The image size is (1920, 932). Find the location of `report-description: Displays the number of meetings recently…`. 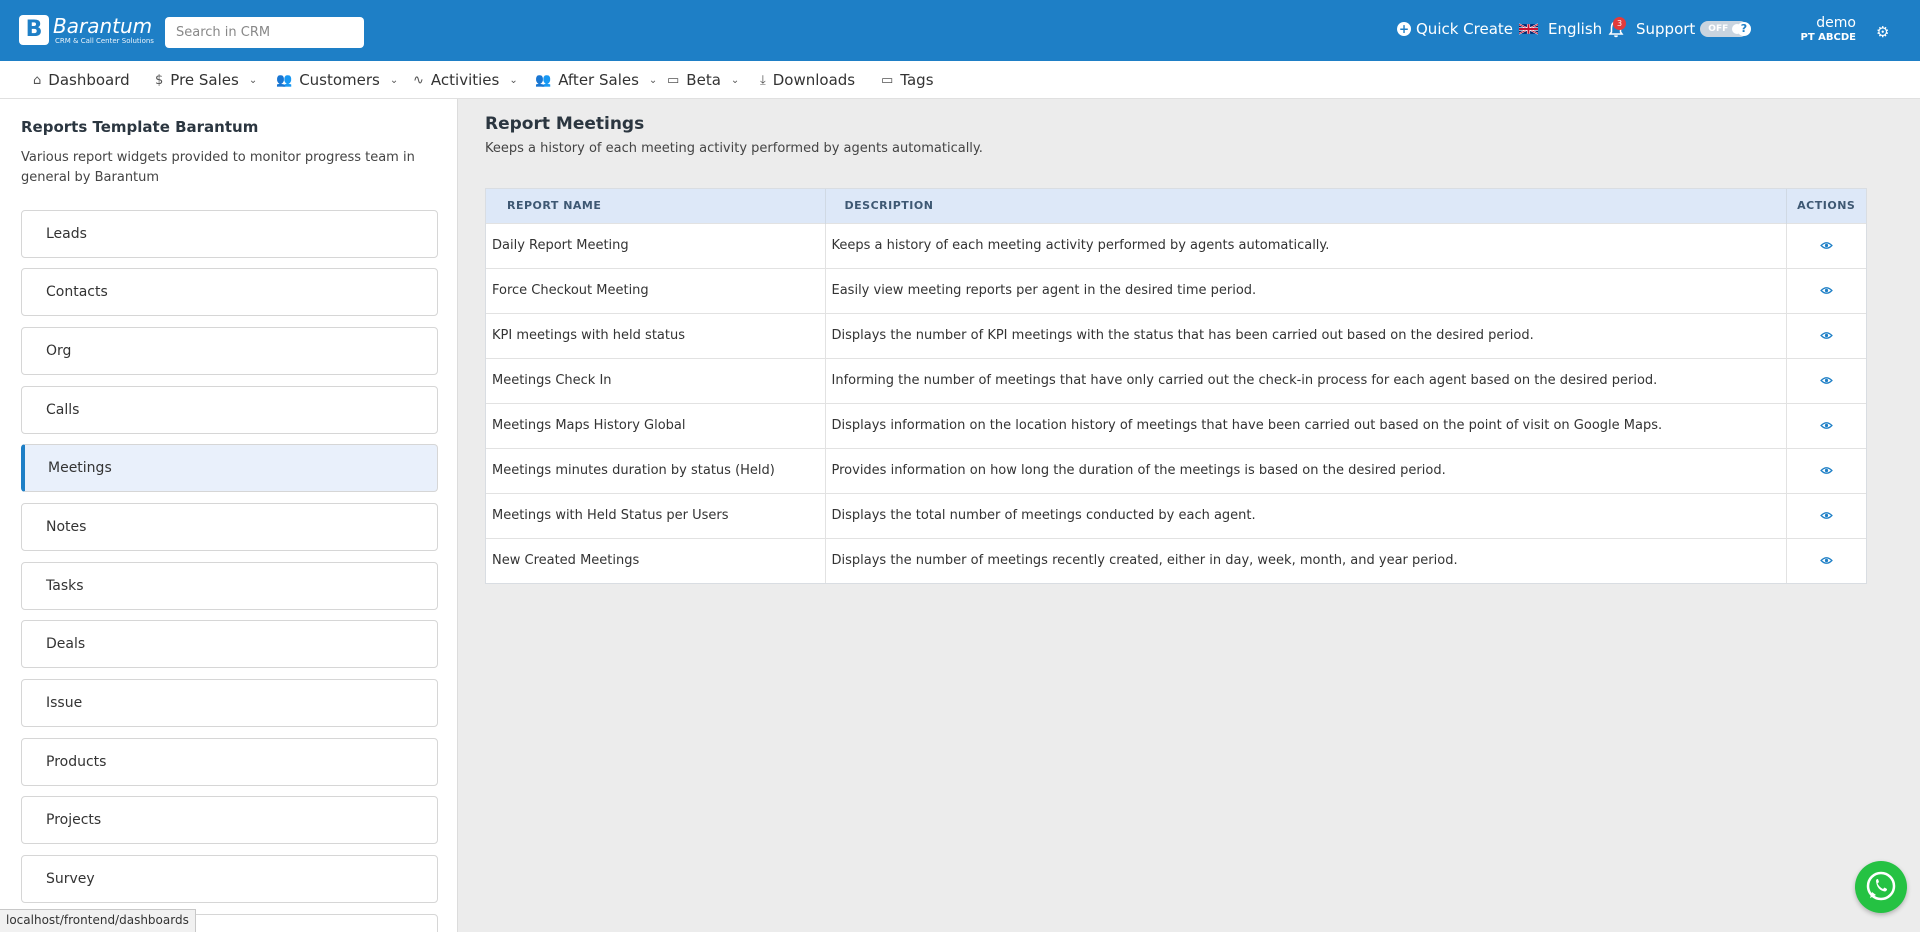

report-description: Displays the number of meetings recently… is located at coordinates (1306, 560).